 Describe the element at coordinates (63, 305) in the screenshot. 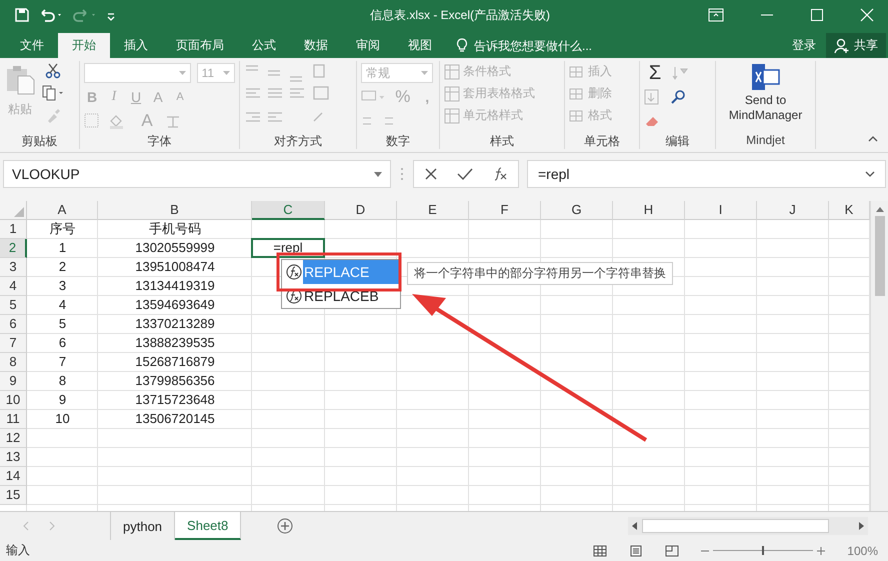

I see `table-cell-text: 4` at that location.